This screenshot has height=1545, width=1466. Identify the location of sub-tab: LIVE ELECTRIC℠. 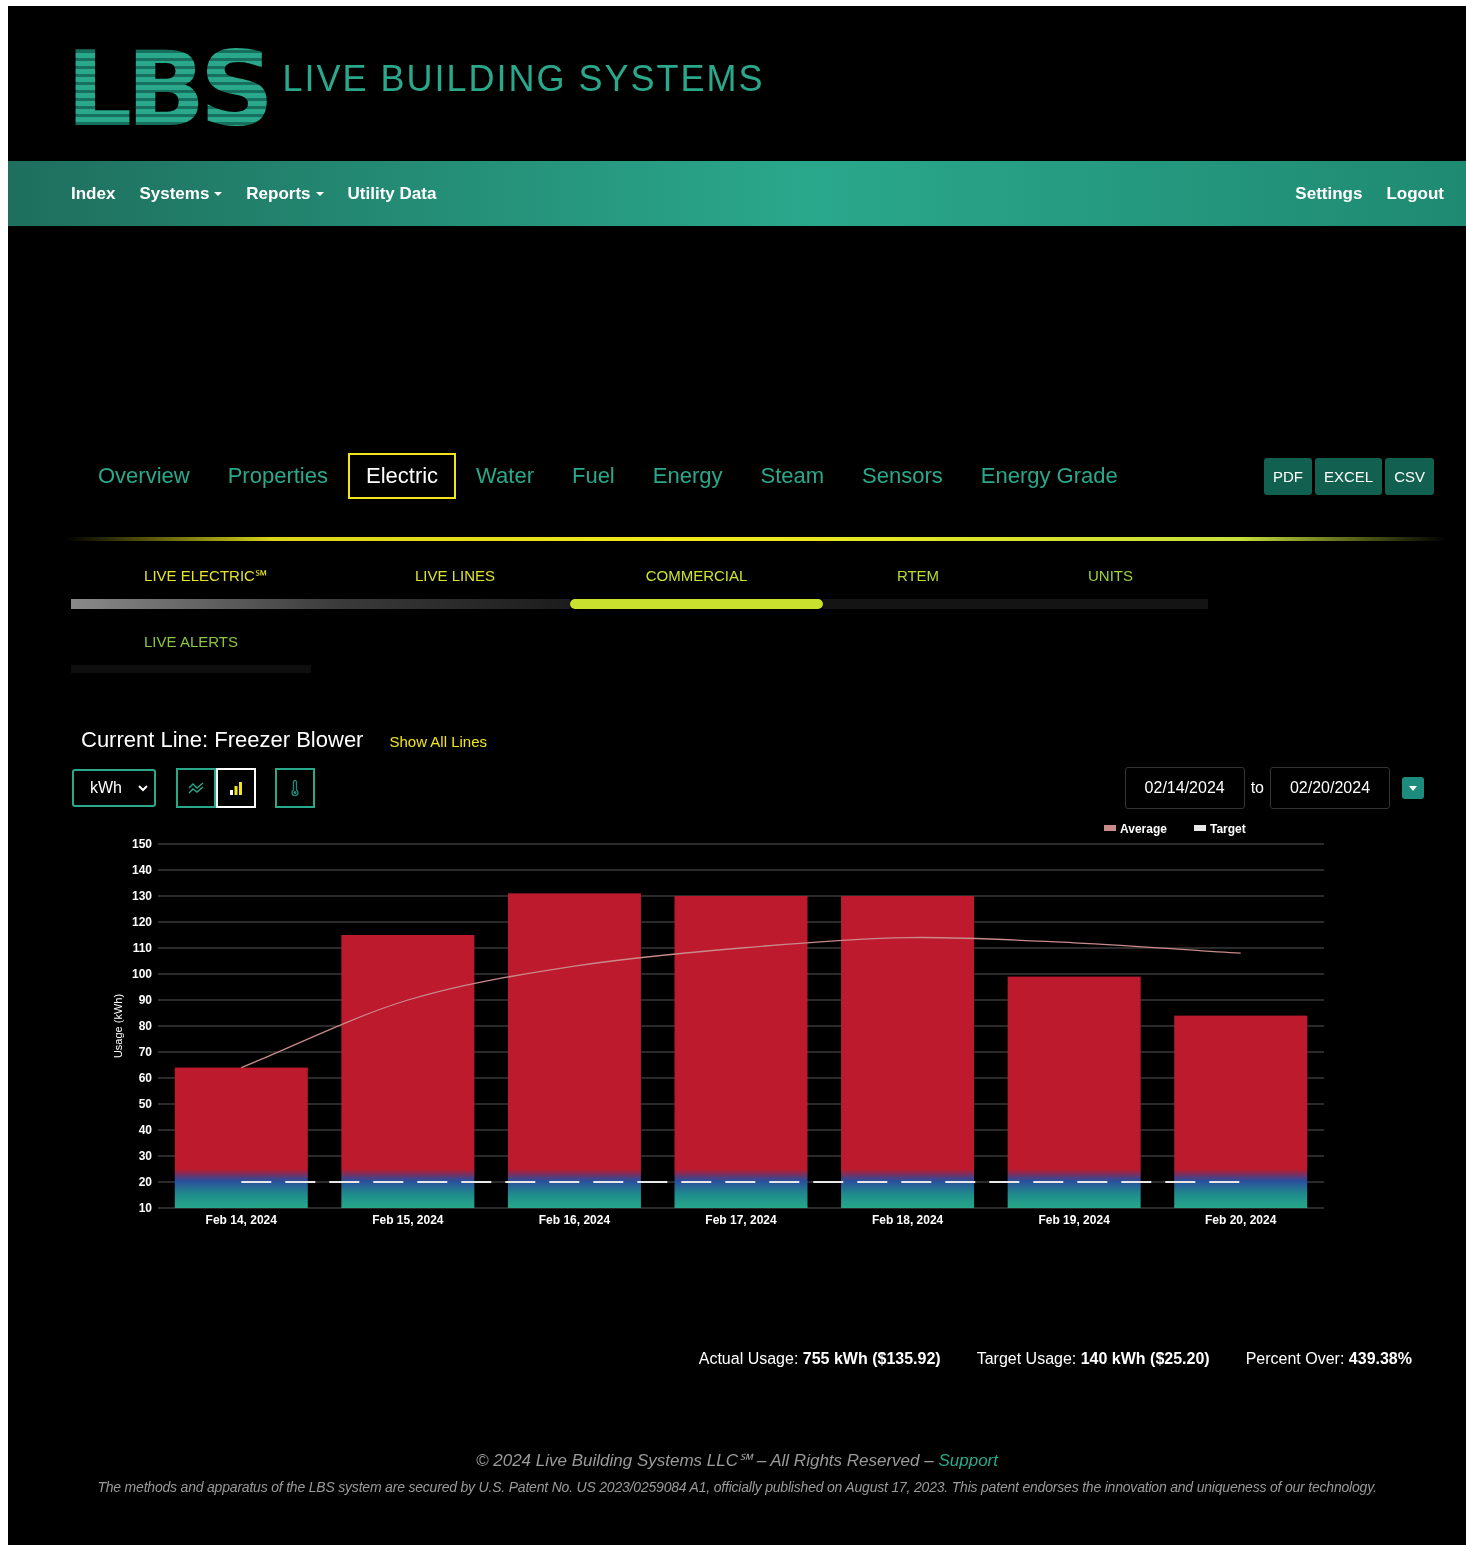
(205, 576).